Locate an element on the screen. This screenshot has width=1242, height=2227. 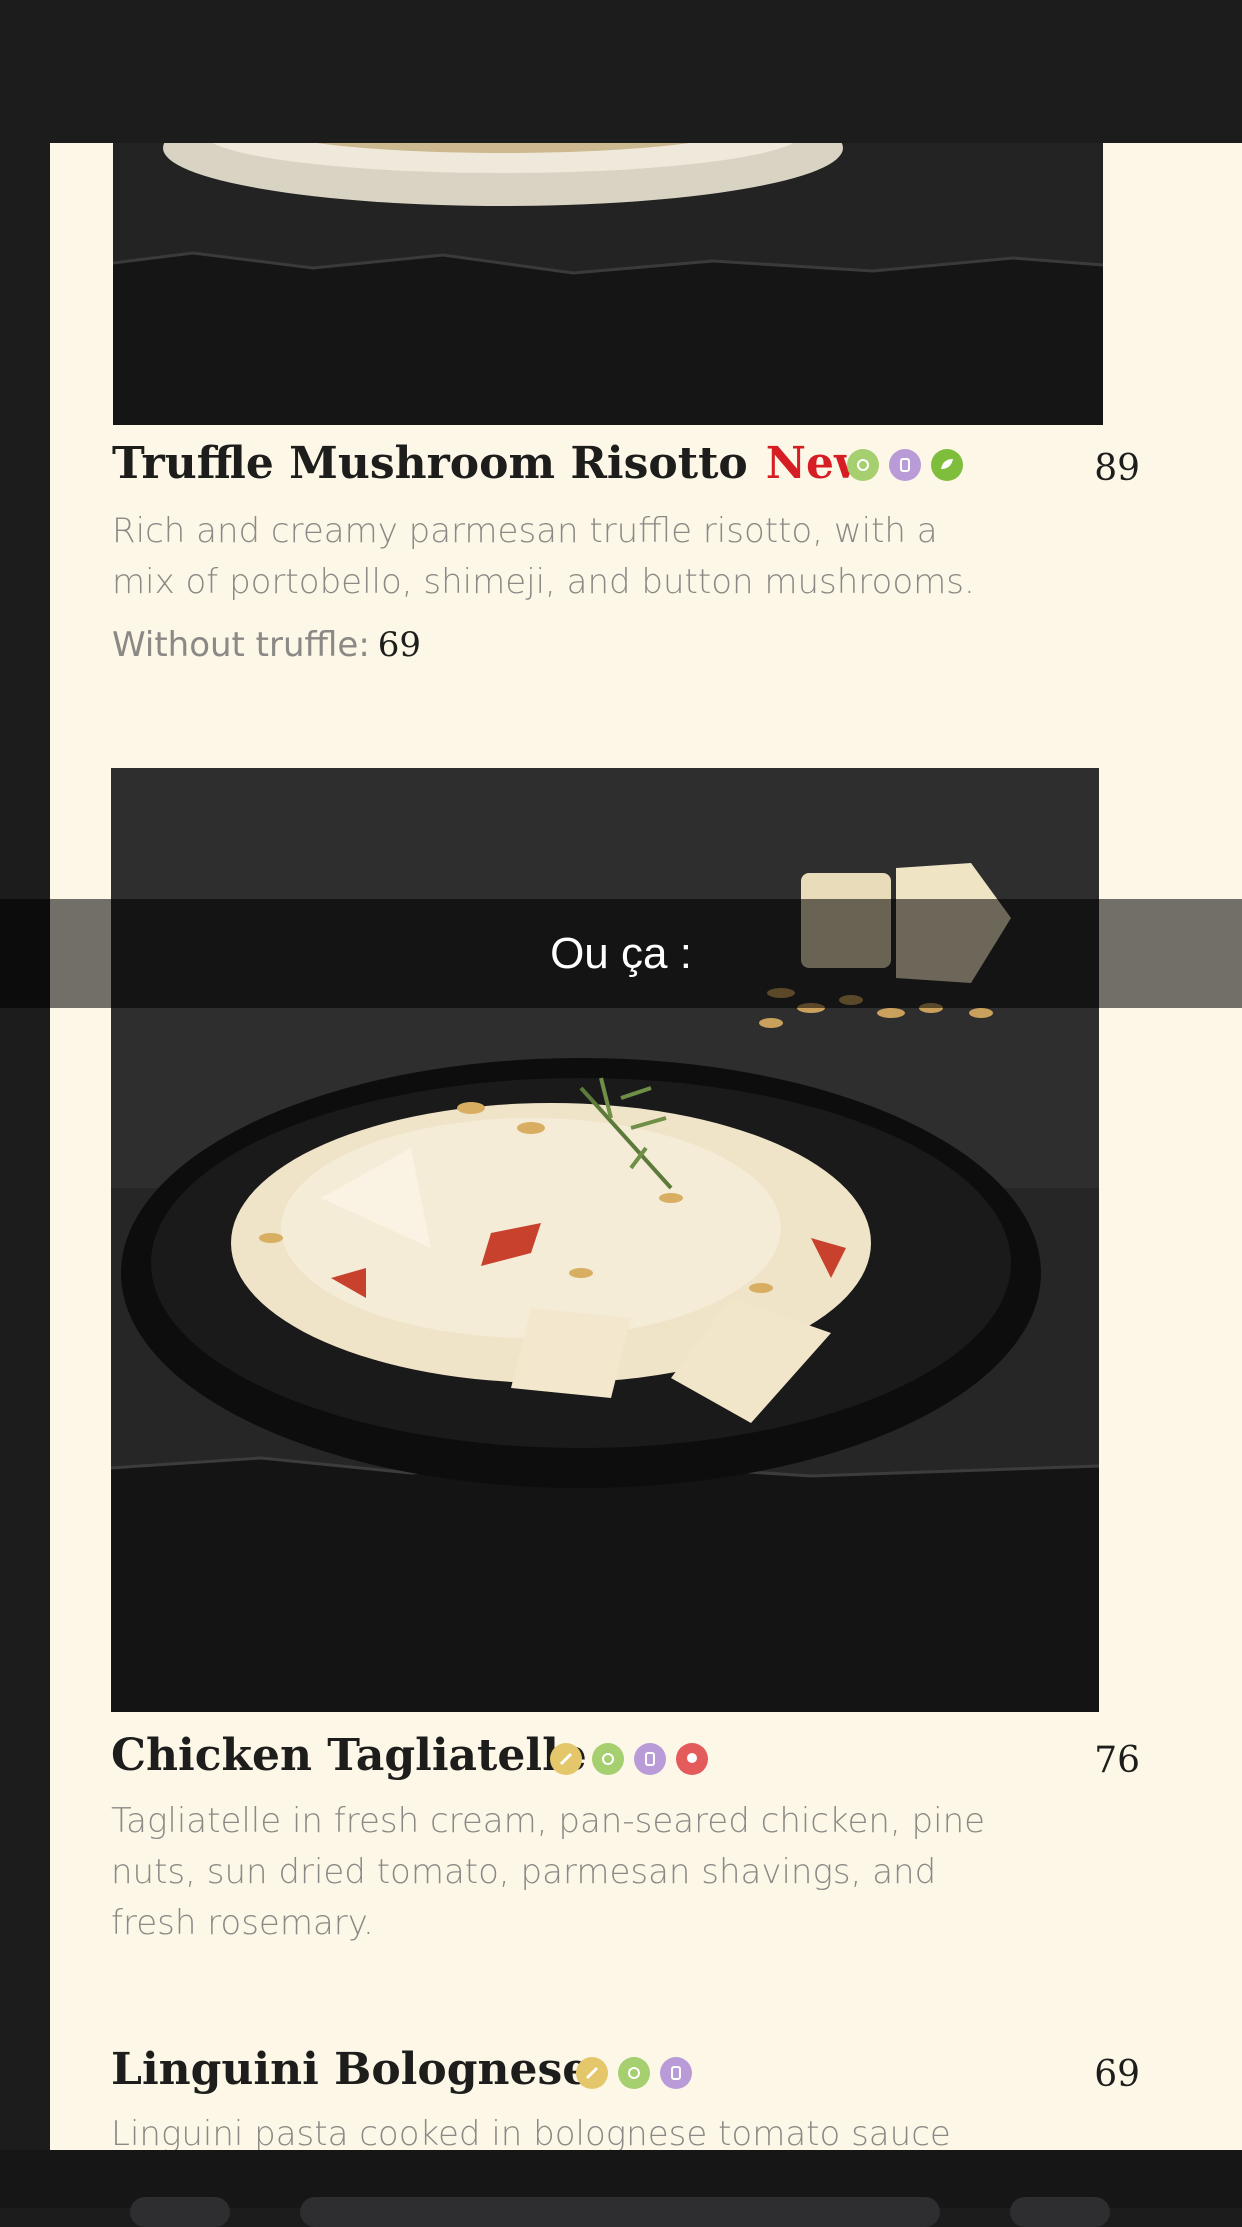
dish-name: Truffle Mushroom Risotto New is located at coordinates (492, 463).